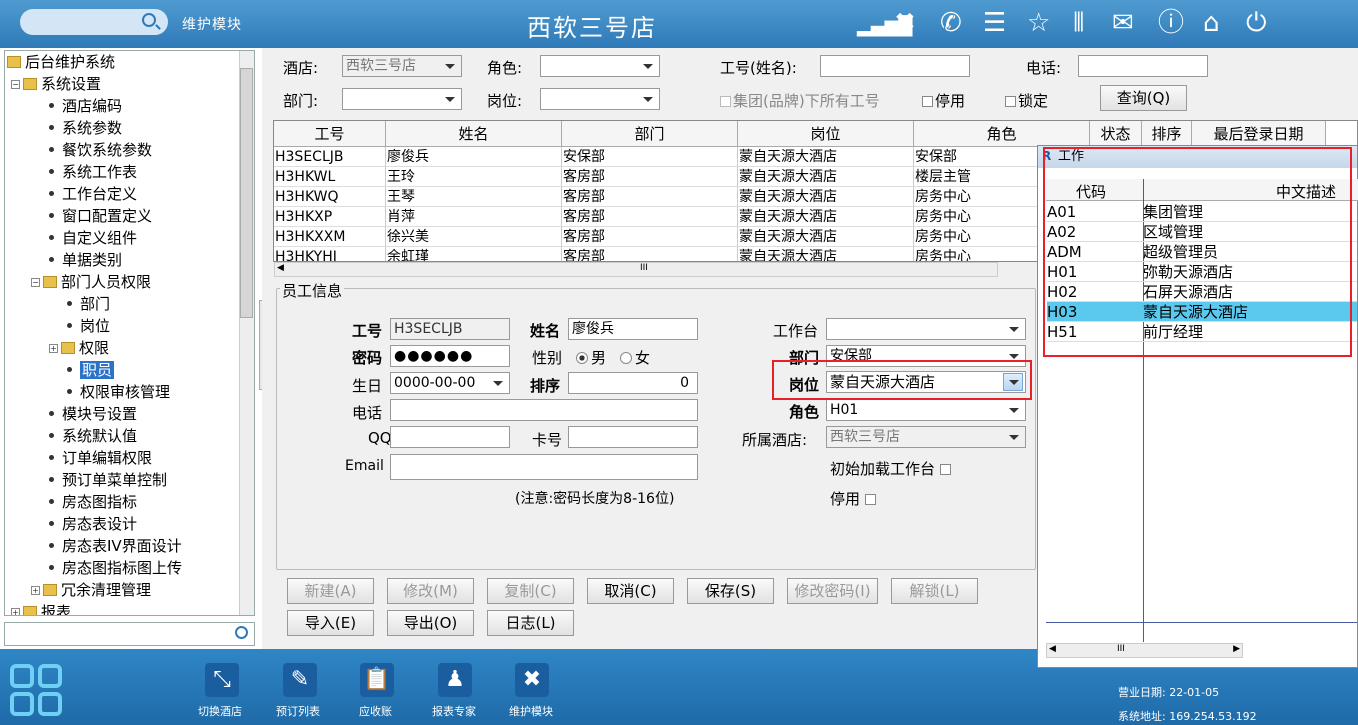  I want to click on tree-item: 房态图指标图上传, so click(115, 568).